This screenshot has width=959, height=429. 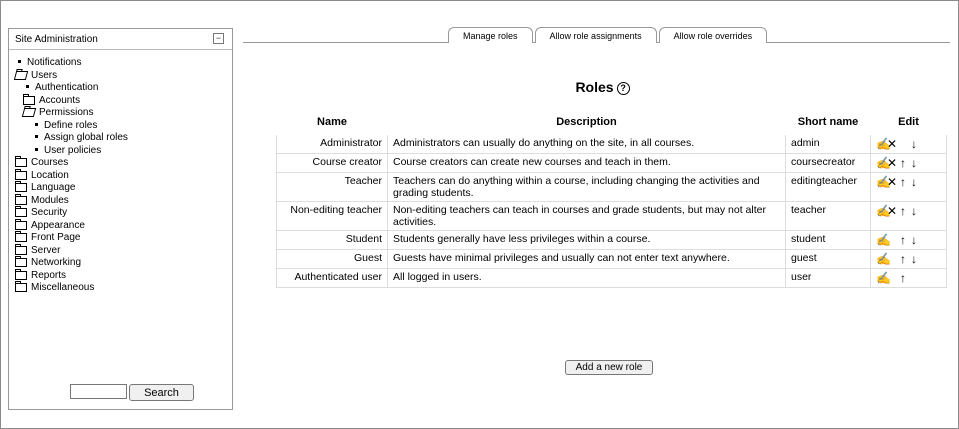 I want to click on sidebar-item: Miscellaneous, so click(x=123, y=287).